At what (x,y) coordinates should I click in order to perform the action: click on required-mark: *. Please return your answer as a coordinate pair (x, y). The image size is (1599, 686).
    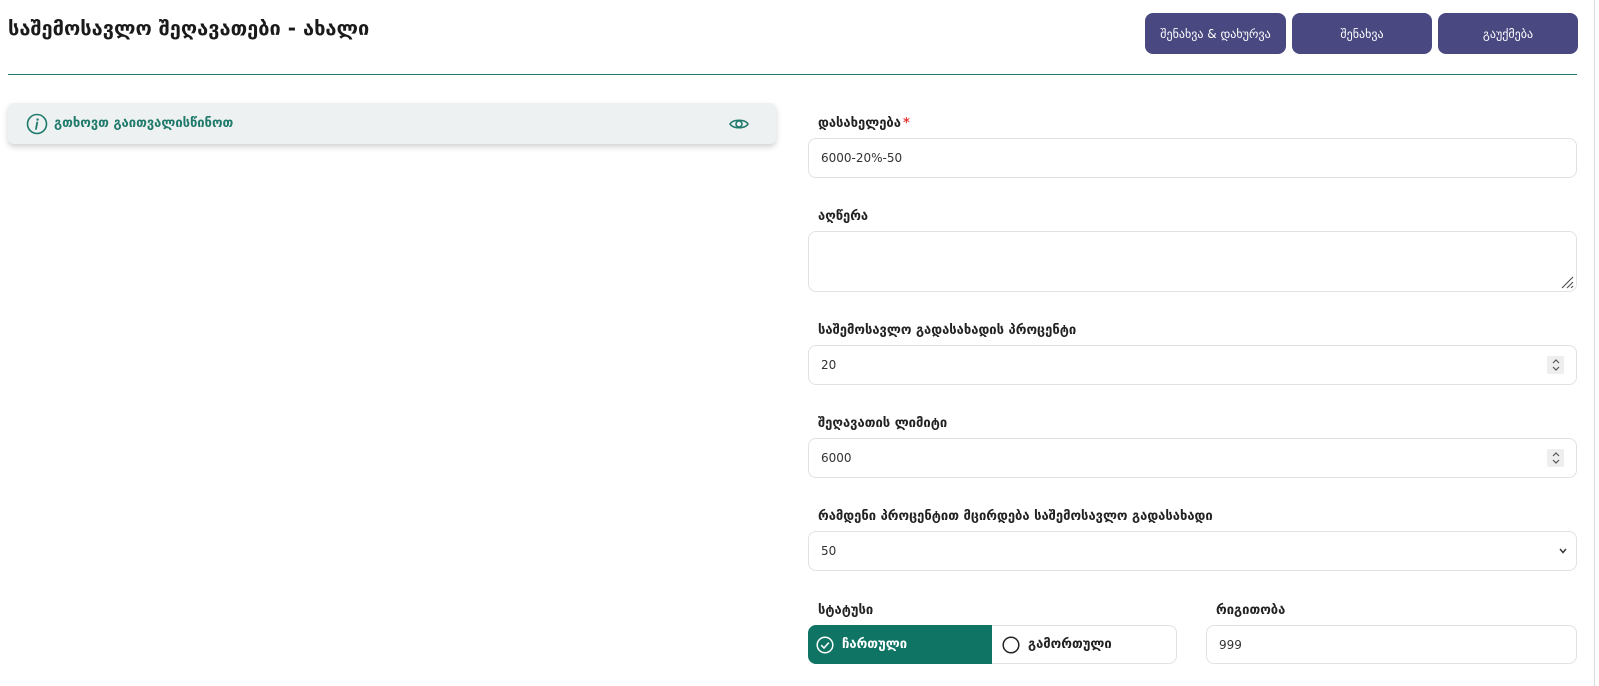
    Looking at the image, I should click on (906, 123).